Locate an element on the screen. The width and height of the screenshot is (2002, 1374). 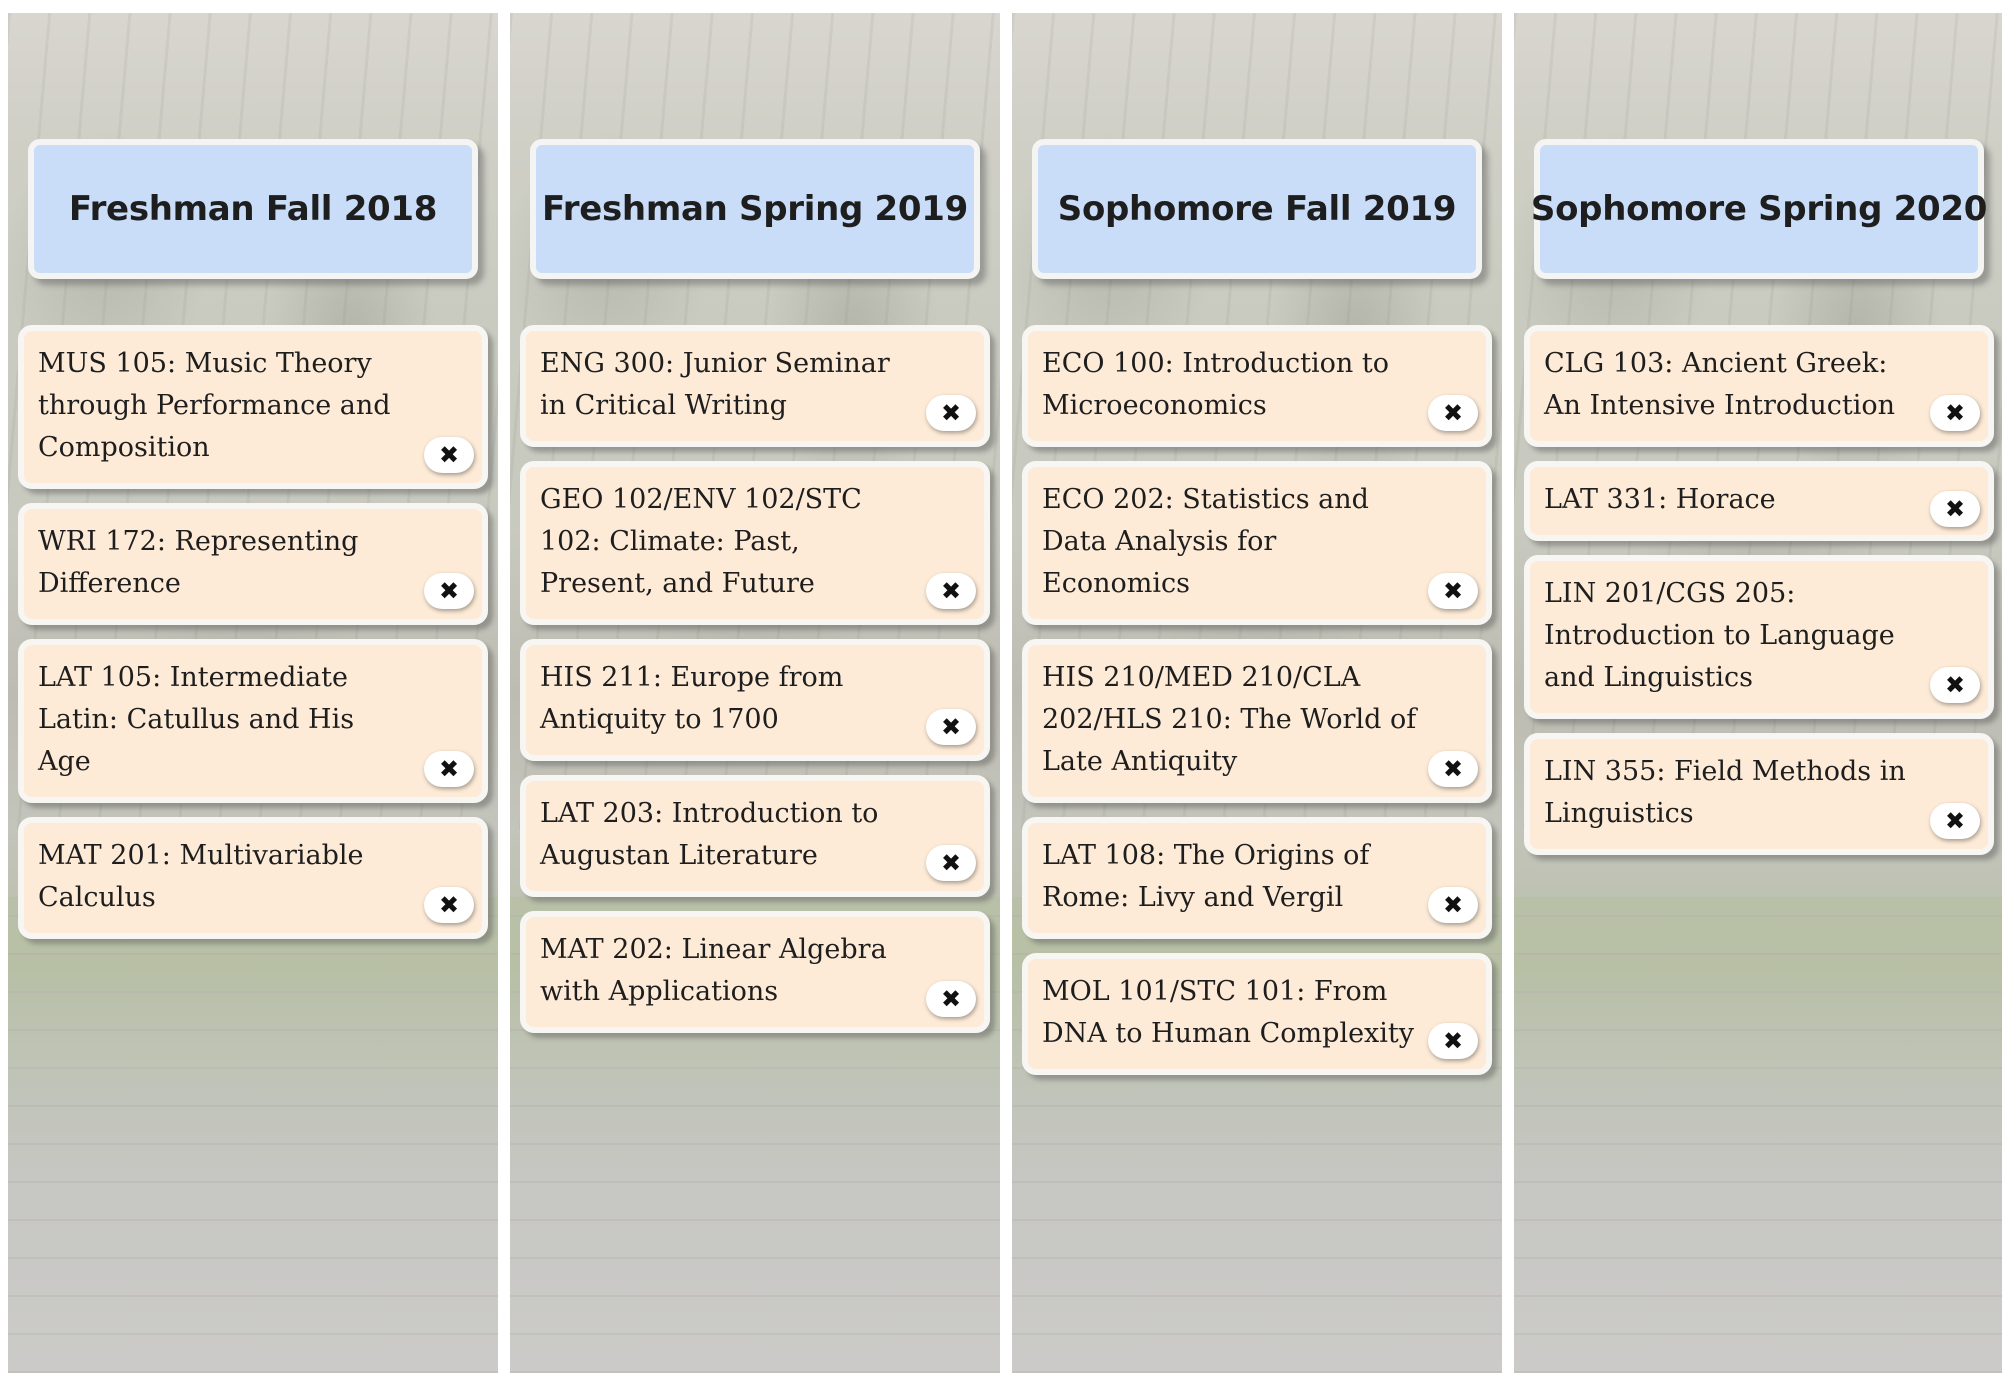
course-card: MAT 201: Multivariable Calculus ✖ is located at coordinates (253, 878).